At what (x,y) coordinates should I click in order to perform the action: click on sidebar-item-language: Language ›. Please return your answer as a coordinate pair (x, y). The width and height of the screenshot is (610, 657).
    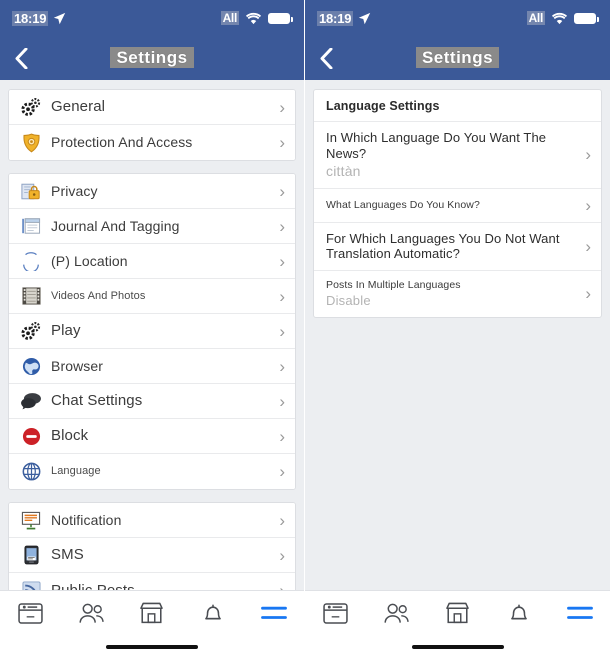
    Looking at the image, I should click on (152, 471).